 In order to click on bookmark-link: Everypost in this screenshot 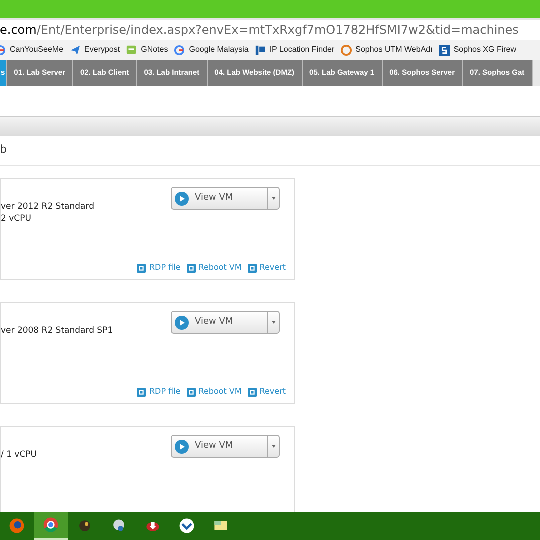, I will do `click(102, 50)`.